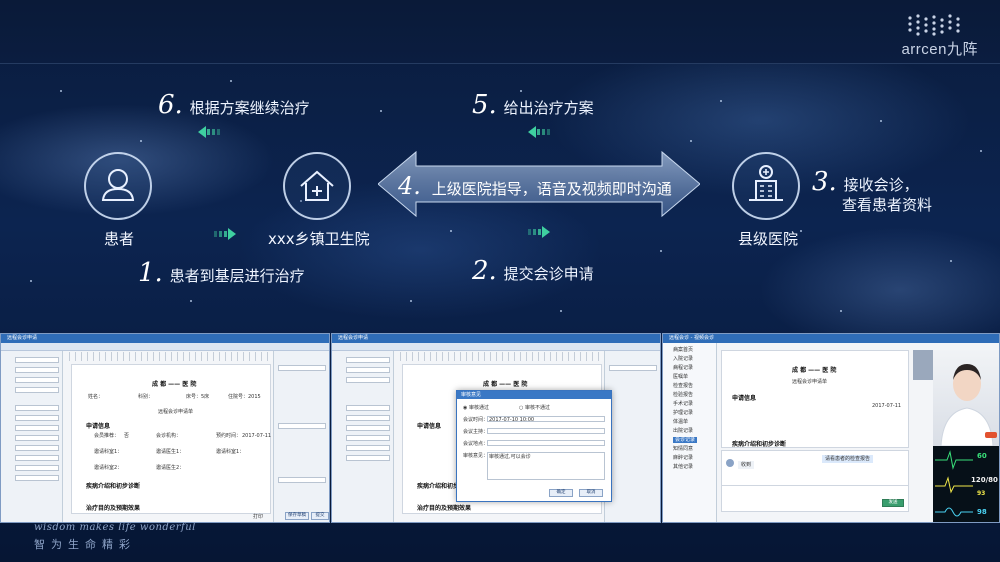 This screenshot has height=562, width=1000. Describe the element at coordinates (244, 397) in the screenshot. I see `doc-admission-label: 住院号：2015` at that location.